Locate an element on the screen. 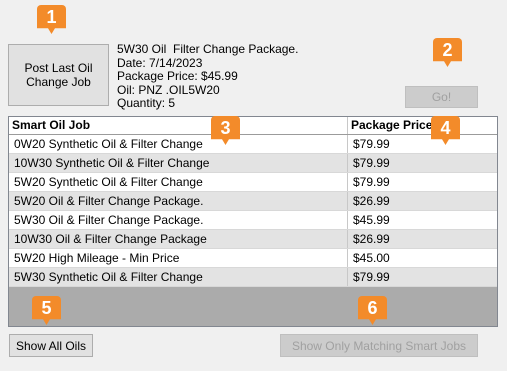 Image resolution: width=507 pixels, height=371 pixels. cell-smart-oil-job: 10W30 Oil & Filter Change Package is located at coordinates (178, 239).